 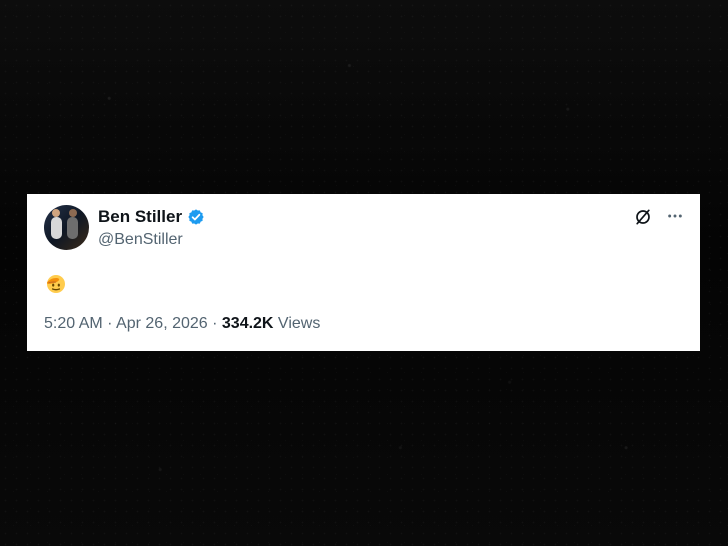 I want to click on author-name-row: Ben Stiller, so click(x=151, y=217).